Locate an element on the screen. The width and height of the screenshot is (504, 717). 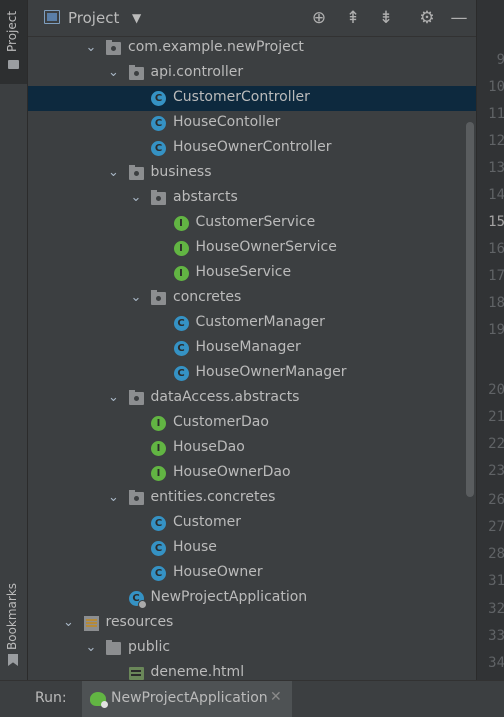
tree-row-label: Customer is located at coordinates (207, 522).